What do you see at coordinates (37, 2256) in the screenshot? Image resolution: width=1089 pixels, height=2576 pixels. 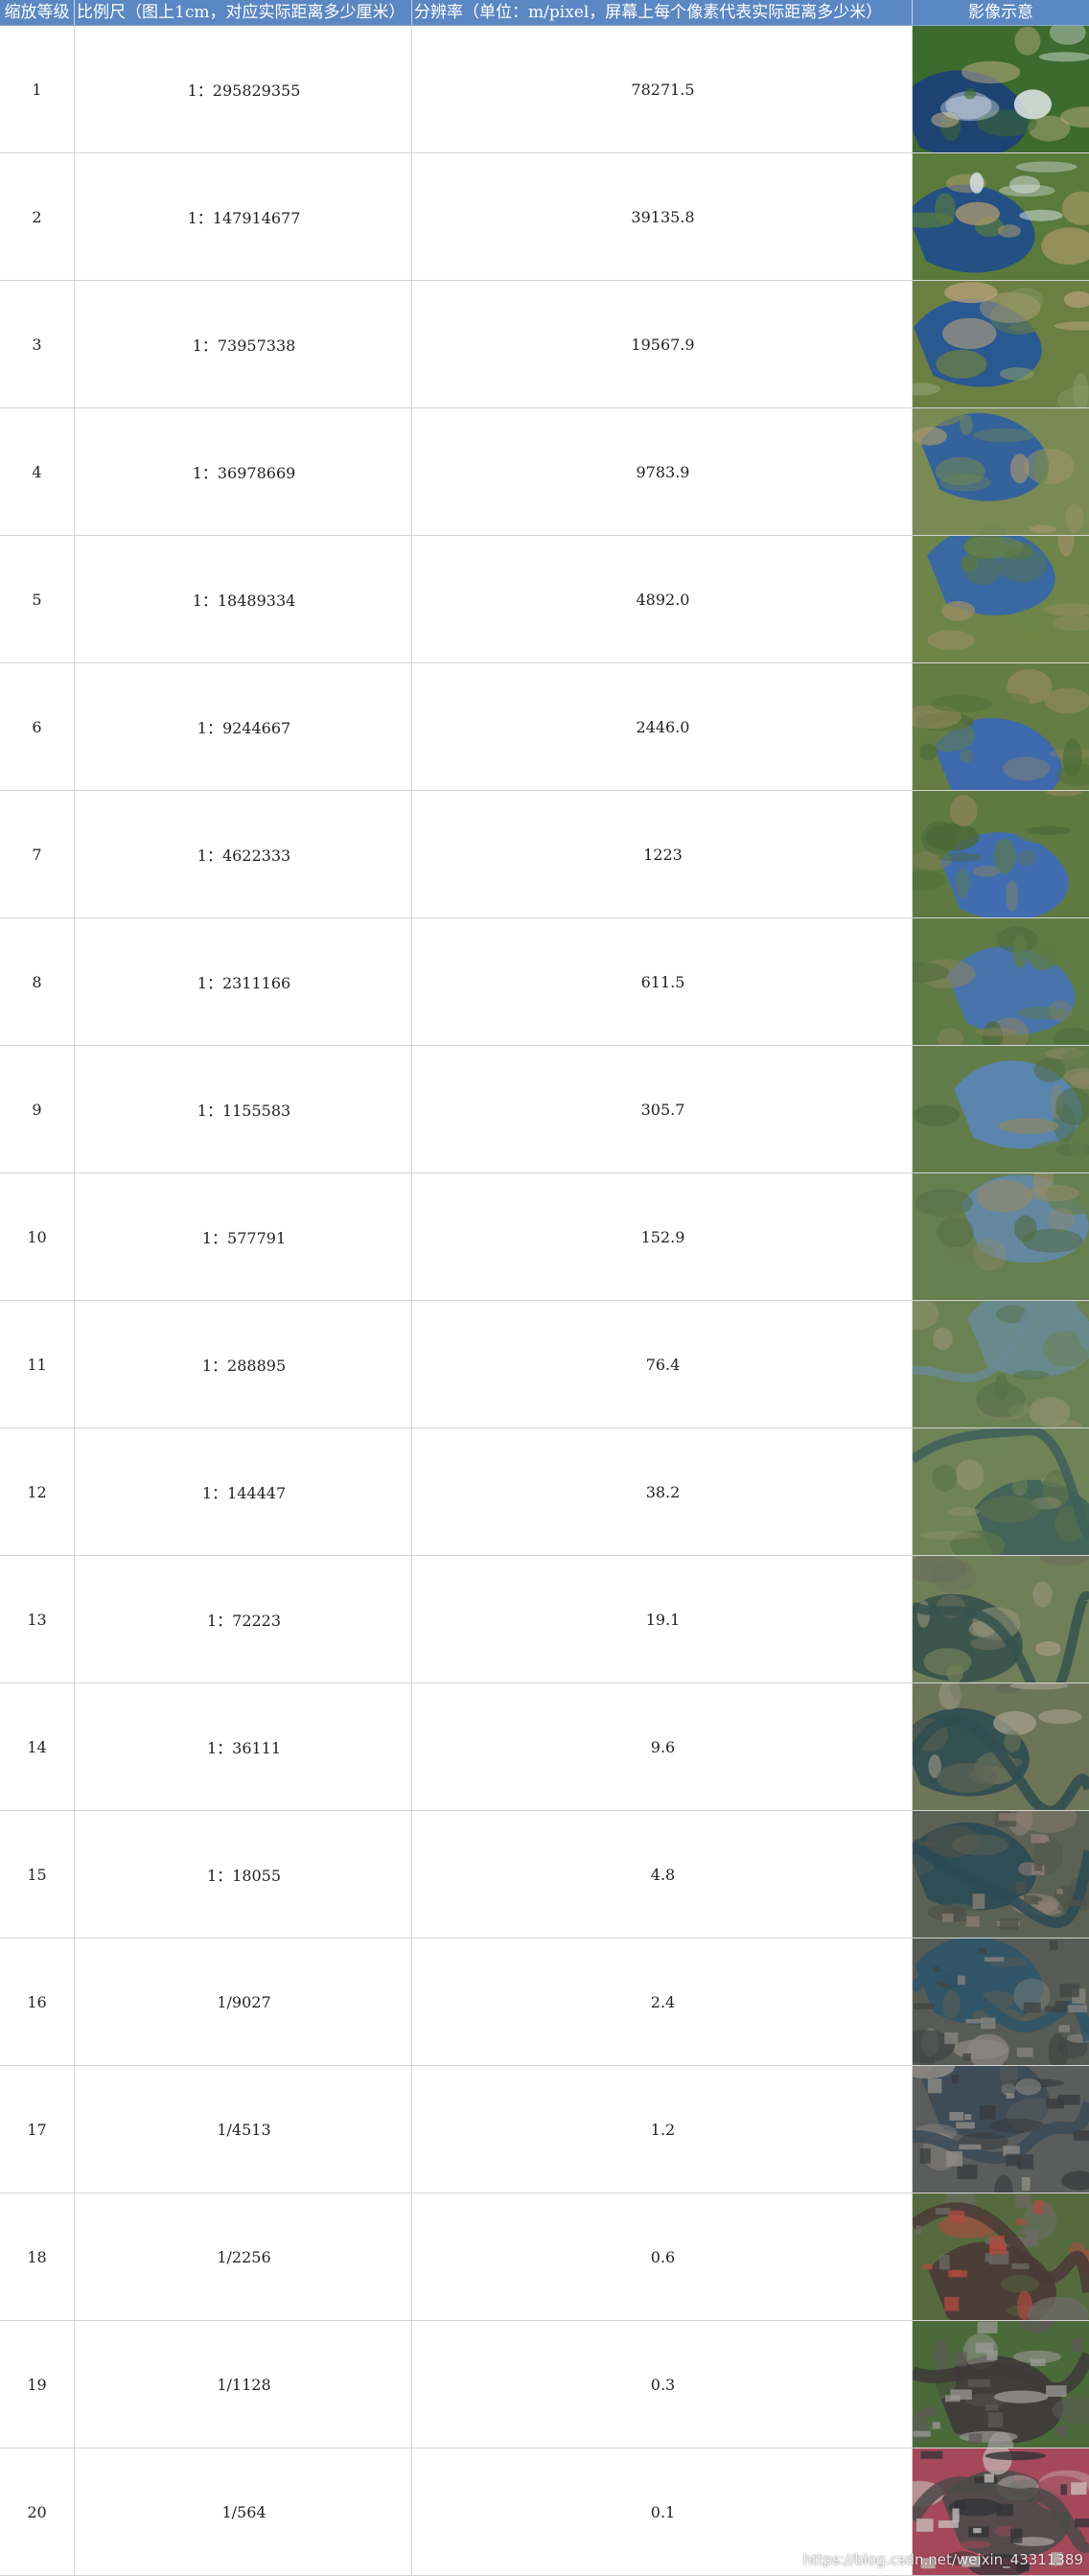 I see `cell-level: 18` at bounding box center [37, 2256].